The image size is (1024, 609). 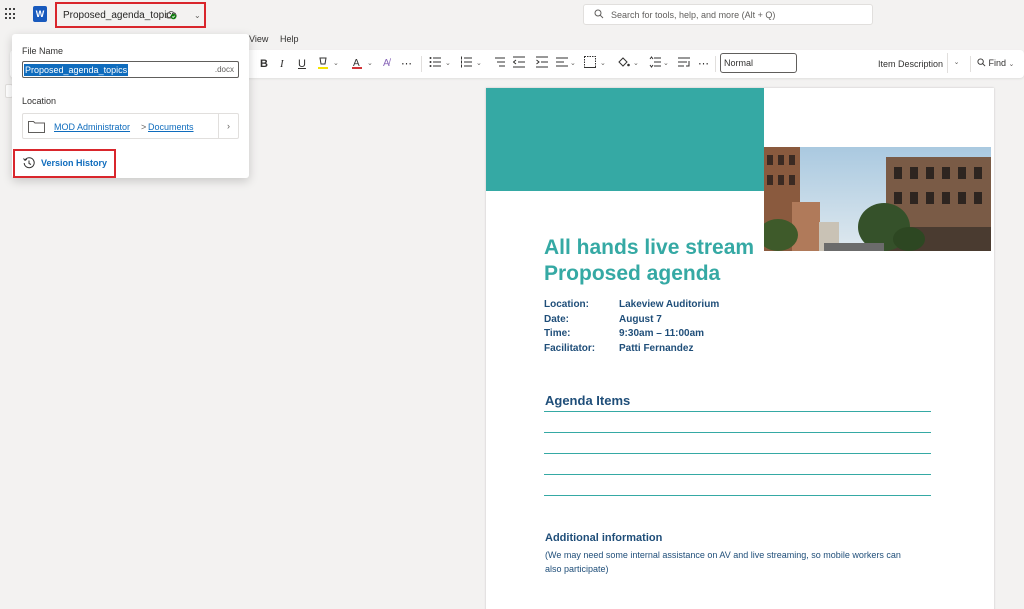 I want to click on bold-button: B, so click(x=264, y=64).